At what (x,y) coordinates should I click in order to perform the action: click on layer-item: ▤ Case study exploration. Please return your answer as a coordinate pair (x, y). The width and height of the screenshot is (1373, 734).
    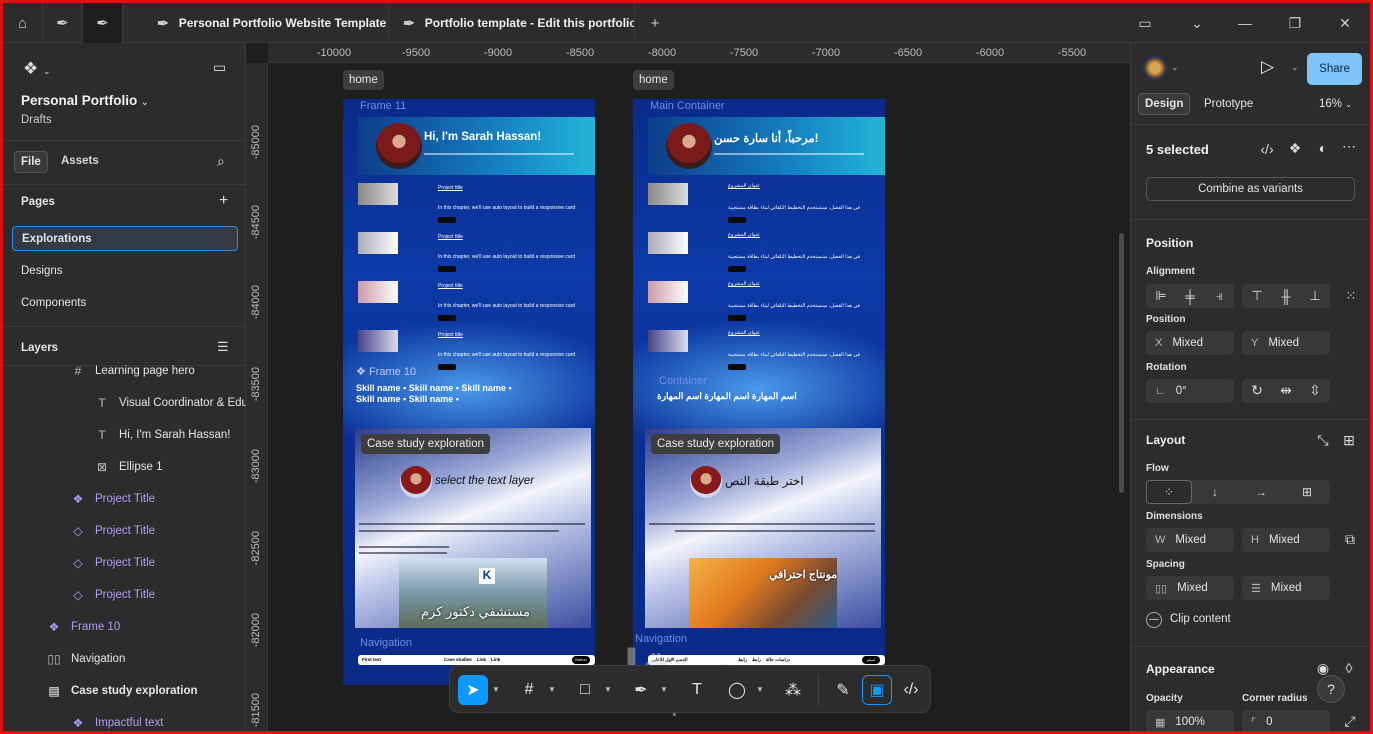
    Looking at the image, I should click on (122, 691).